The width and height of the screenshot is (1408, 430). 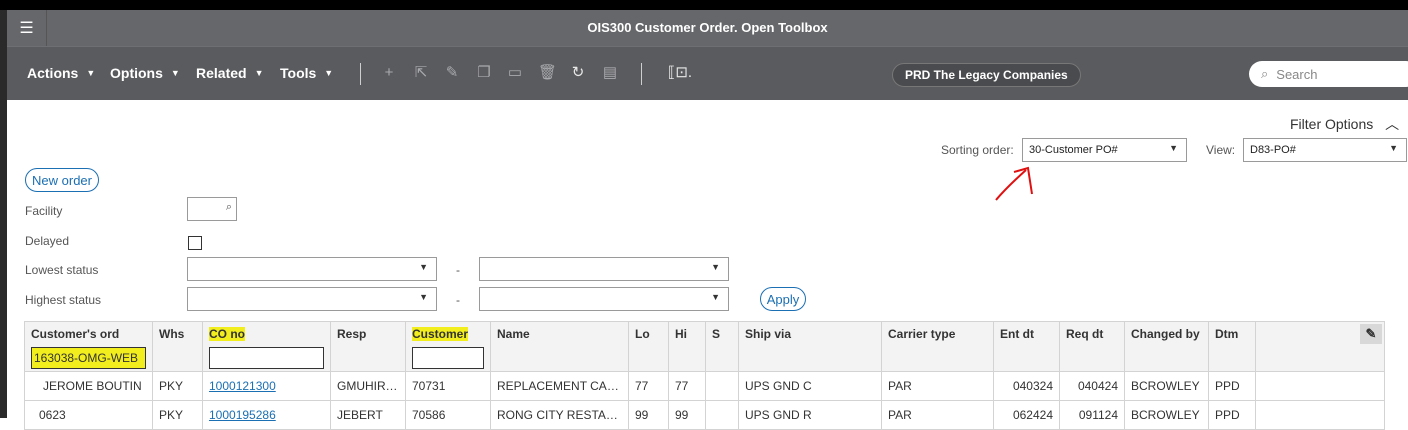 I want to click on environment-badge: PRD The Legacy Companies, so click(x=986, y=75).